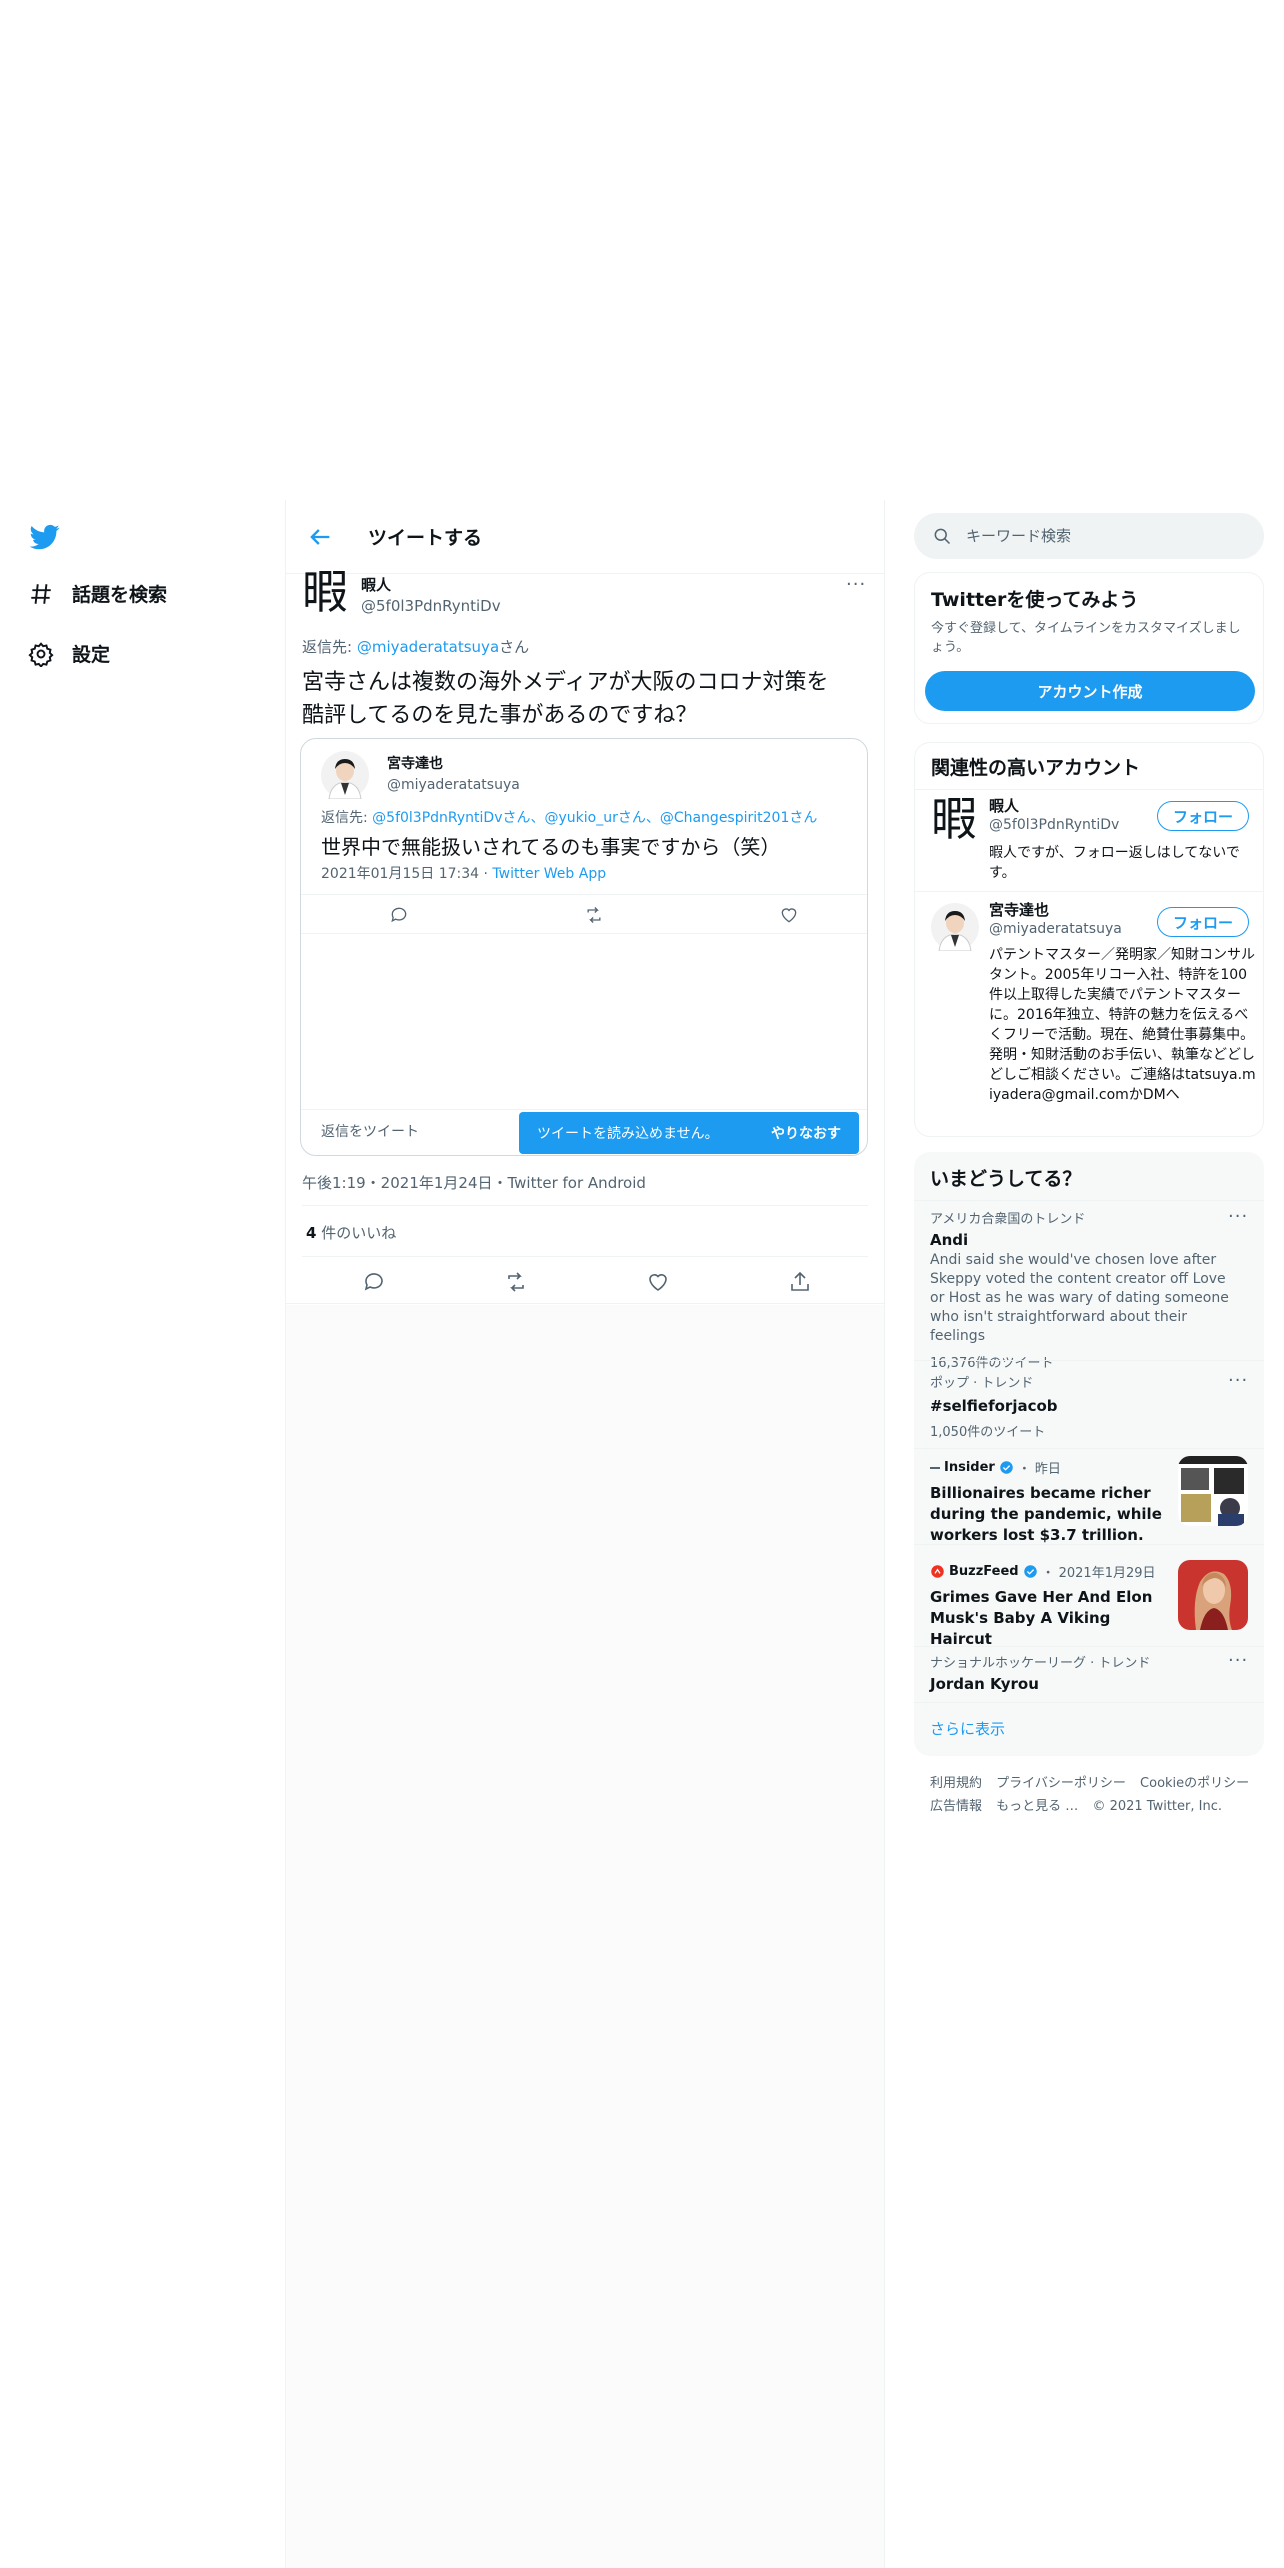  I want to click on trend-title: Andi, so click(949, 1240).